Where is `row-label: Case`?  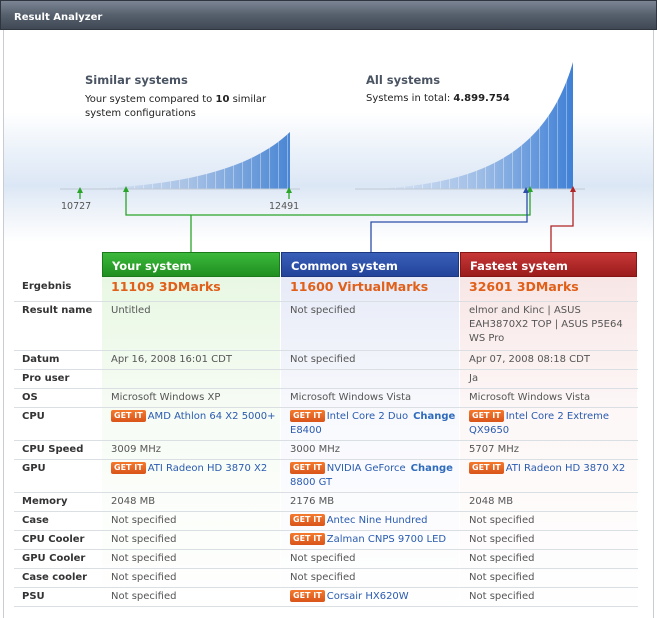
row-label: Case is located at coordinates (58, 521).